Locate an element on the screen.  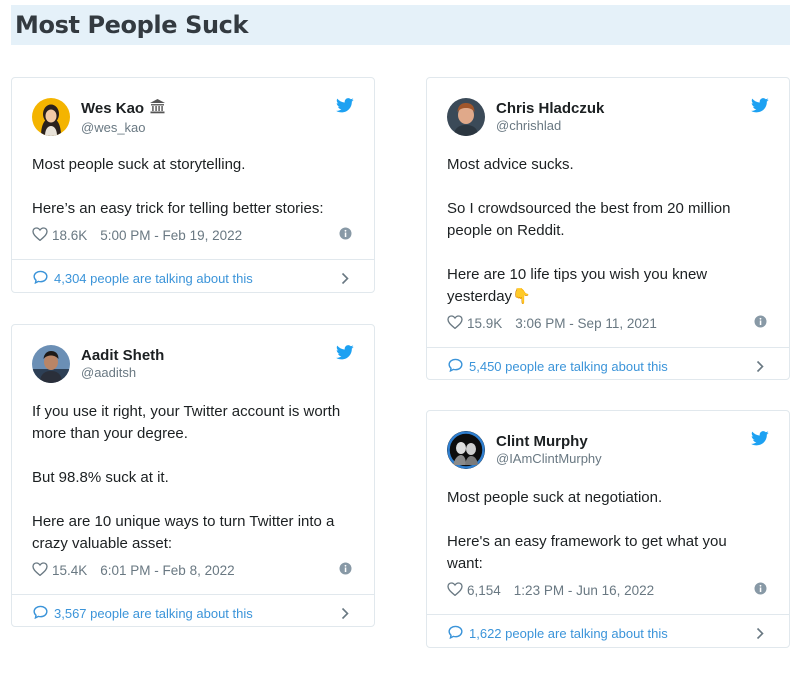
conversation-link: 4,304 people are talking about this is located at coordinates (193, 277).